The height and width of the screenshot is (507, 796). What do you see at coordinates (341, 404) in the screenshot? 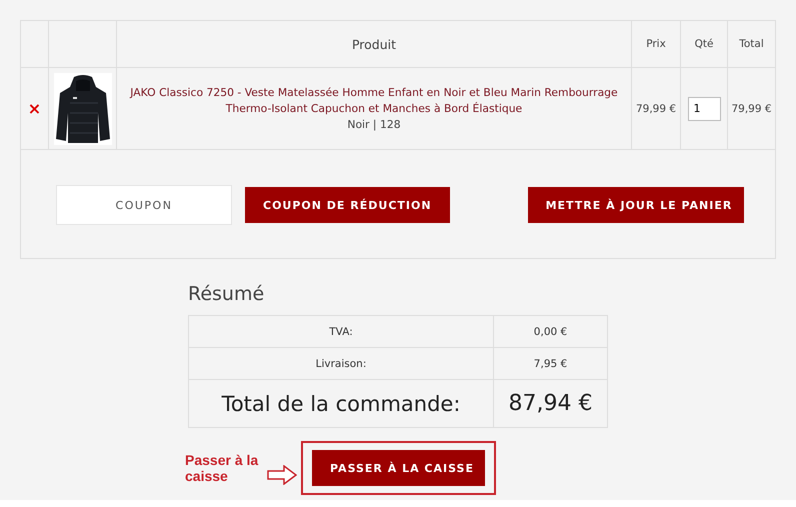
I see `summary-label: Total de la commande:` at bounding box center [341, 404].